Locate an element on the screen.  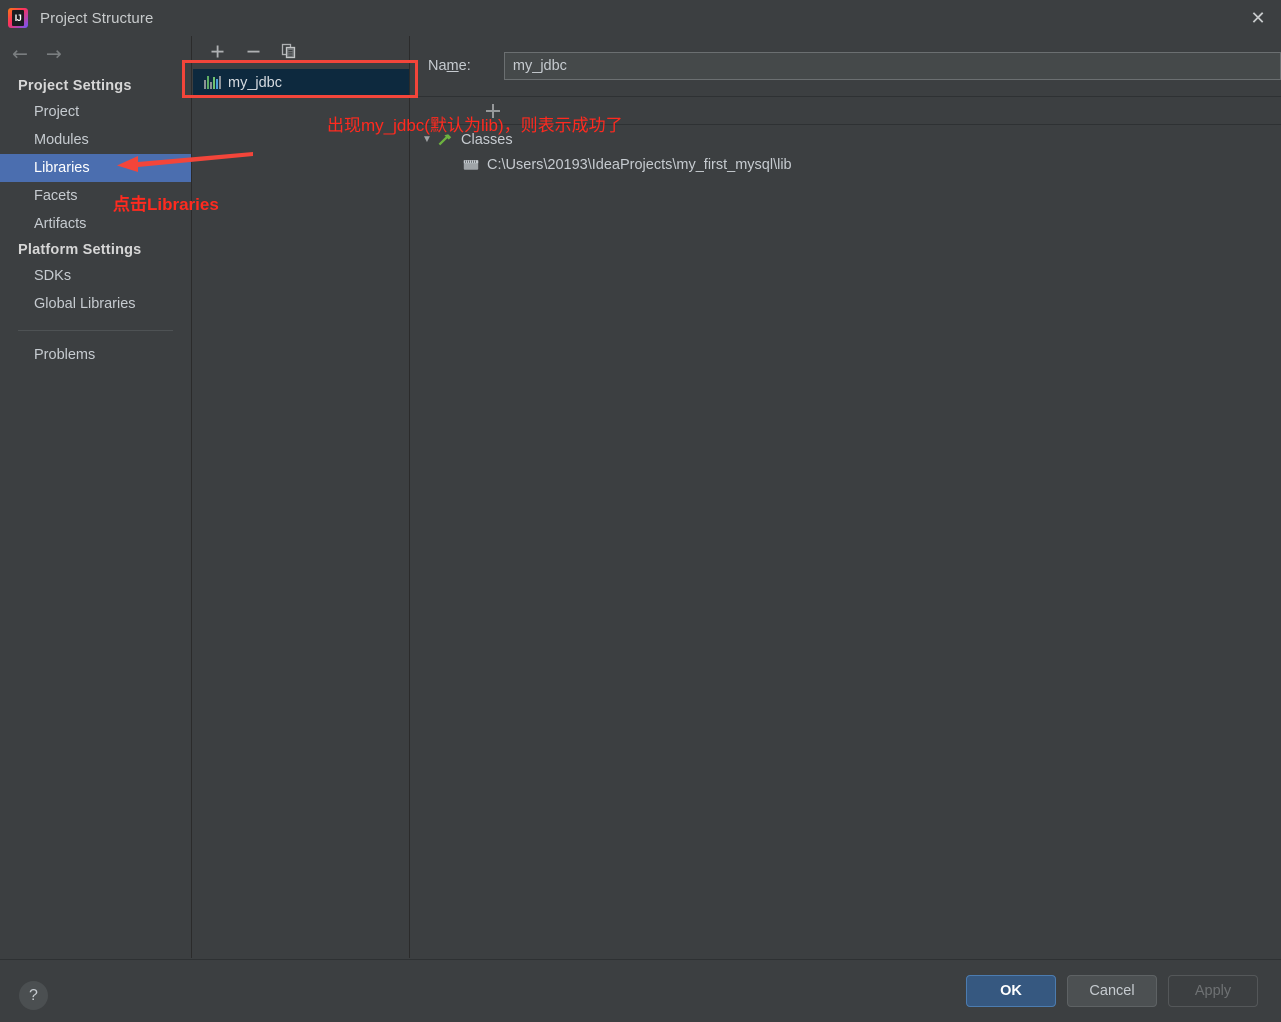
apply-button: Apply is located at coordinates (1213, 991).